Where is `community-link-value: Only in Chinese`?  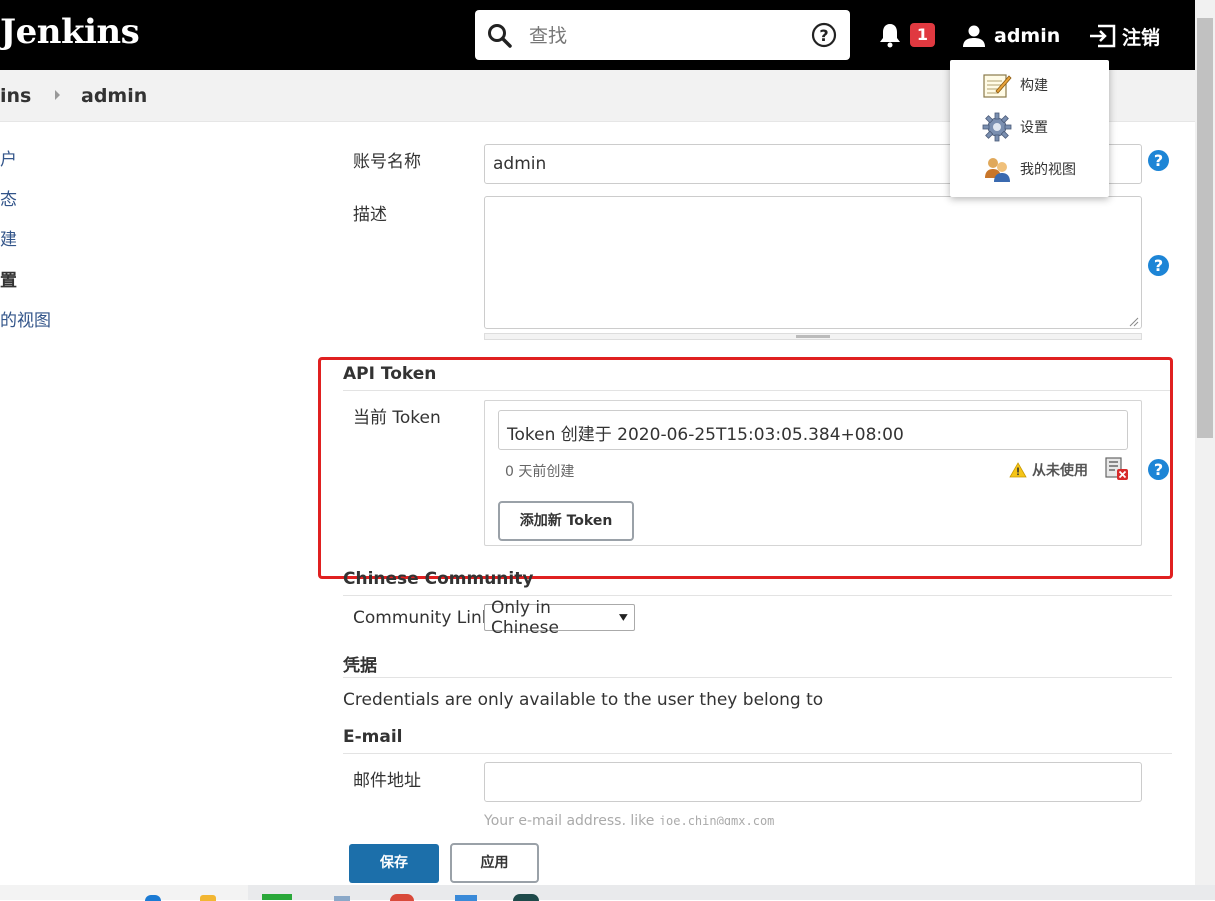
community-link-value: Only in Chinese is located at coordinates (525, 617).